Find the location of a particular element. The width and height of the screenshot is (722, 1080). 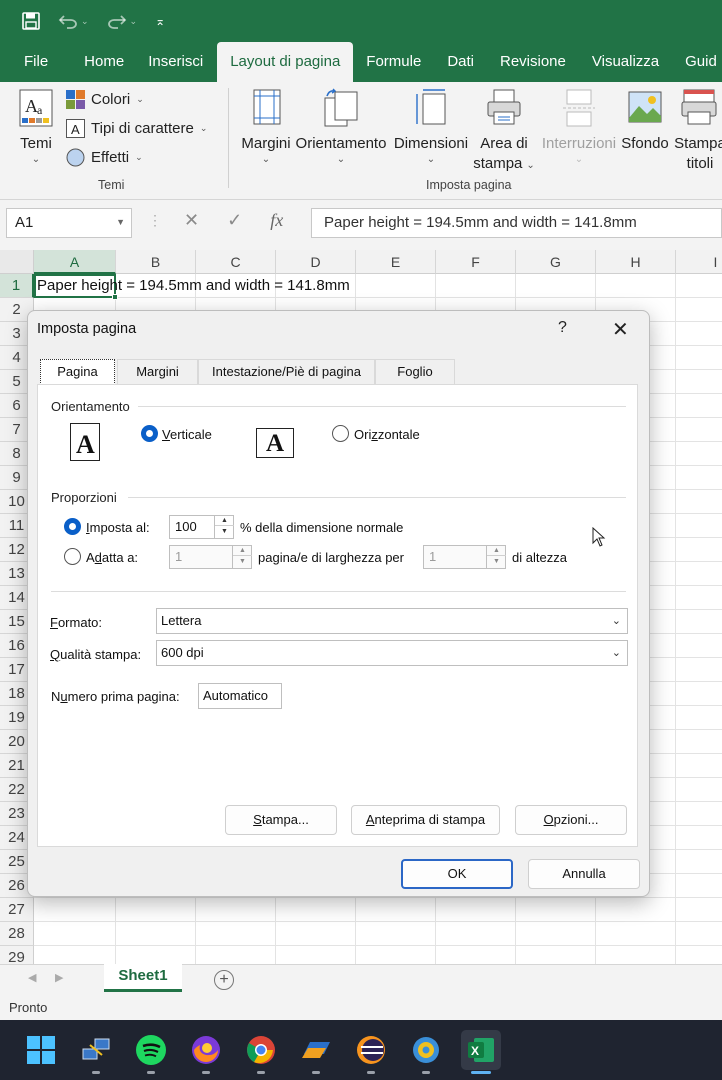

adatta-width-stepper: 1 ▲ ▼ is located at coordinates (210, 557).